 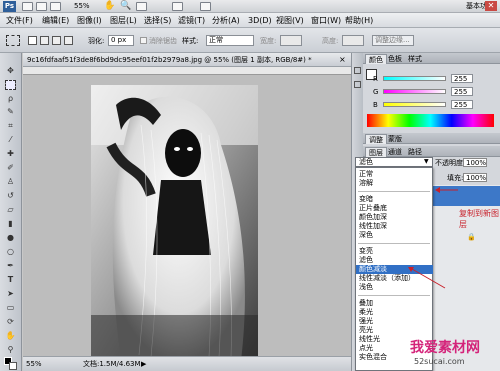 What do you see at coordinates (10, 112) in the screenshot?
I see `quick-select-tool-icon: ✎` at bounding box center [10, 112].